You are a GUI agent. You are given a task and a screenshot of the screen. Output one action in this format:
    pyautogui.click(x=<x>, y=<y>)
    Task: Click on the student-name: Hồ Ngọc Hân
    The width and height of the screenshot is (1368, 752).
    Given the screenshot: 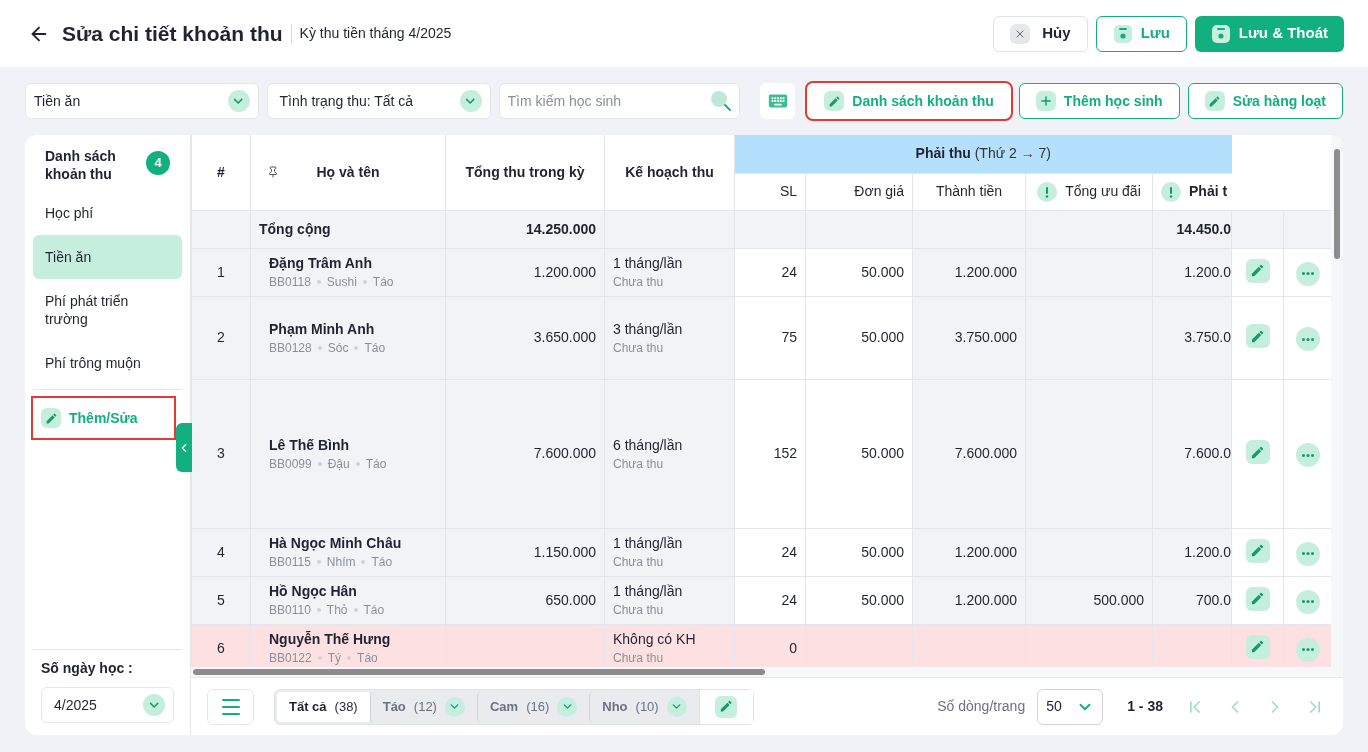 What is the action you would take?
    pyautogui.click(x=313, y=591)
    